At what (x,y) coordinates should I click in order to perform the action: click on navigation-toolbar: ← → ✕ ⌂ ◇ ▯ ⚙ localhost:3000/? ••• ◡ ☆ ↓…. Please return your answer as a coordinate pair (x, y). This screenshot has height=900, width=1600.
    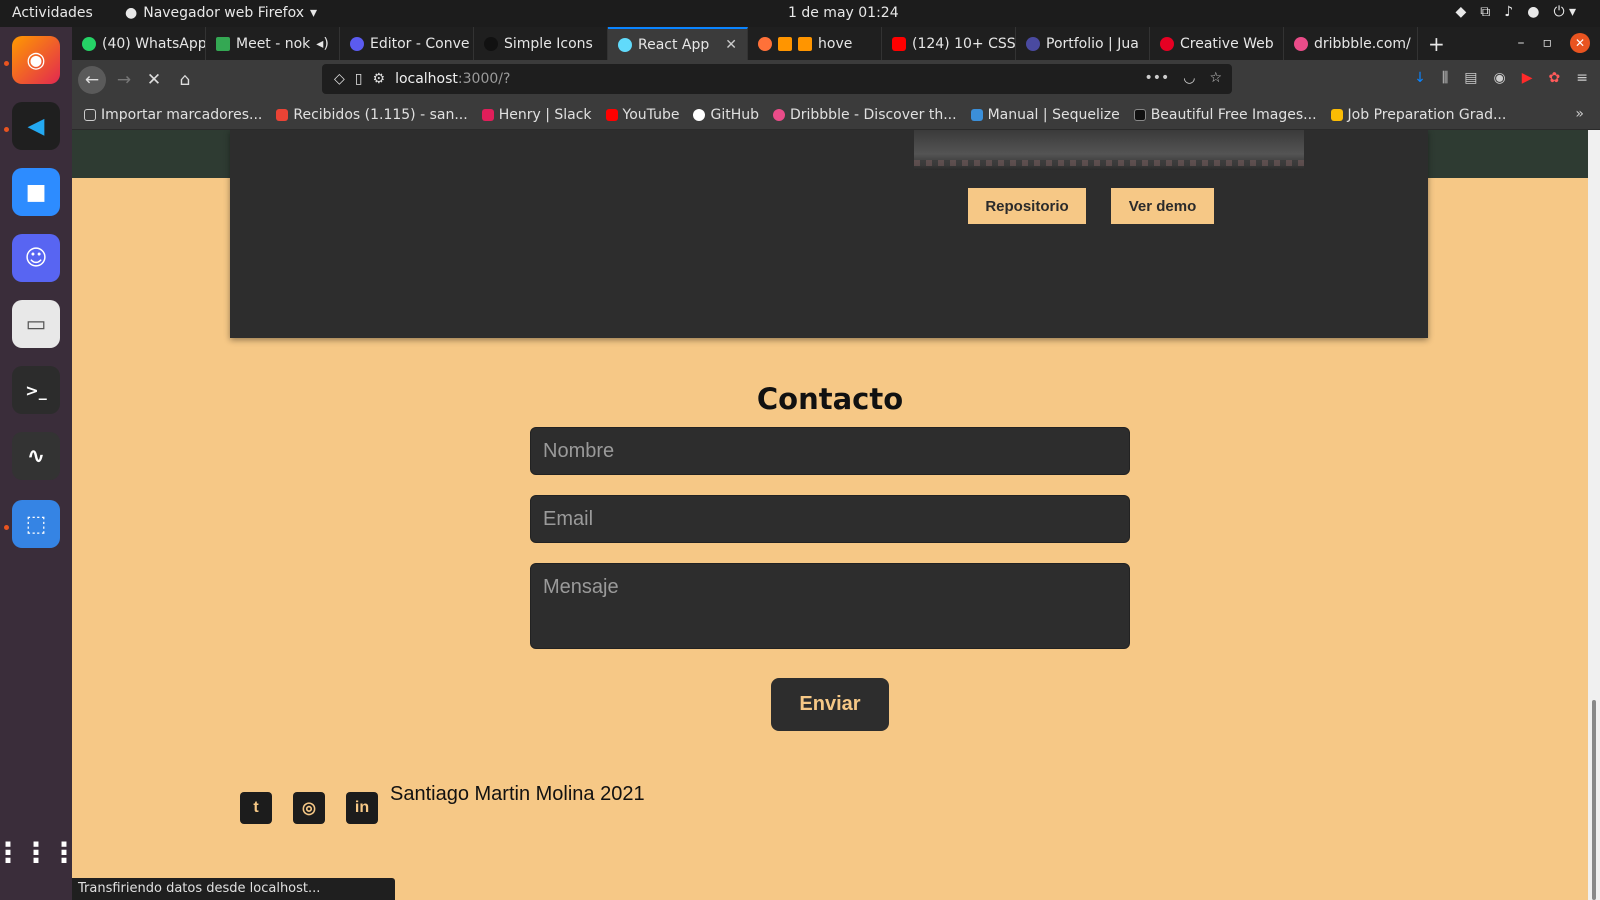
    Looking at the image, I should click on (836, 80).